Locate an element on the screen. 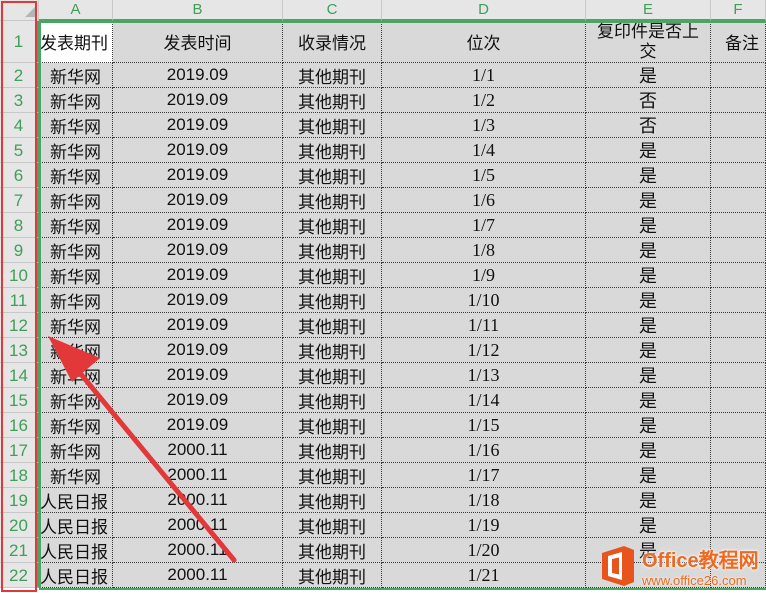 The height and width of the screenshot is (593, 766). cell-c4: 其他期刊 is located at coordinates (332, 125).